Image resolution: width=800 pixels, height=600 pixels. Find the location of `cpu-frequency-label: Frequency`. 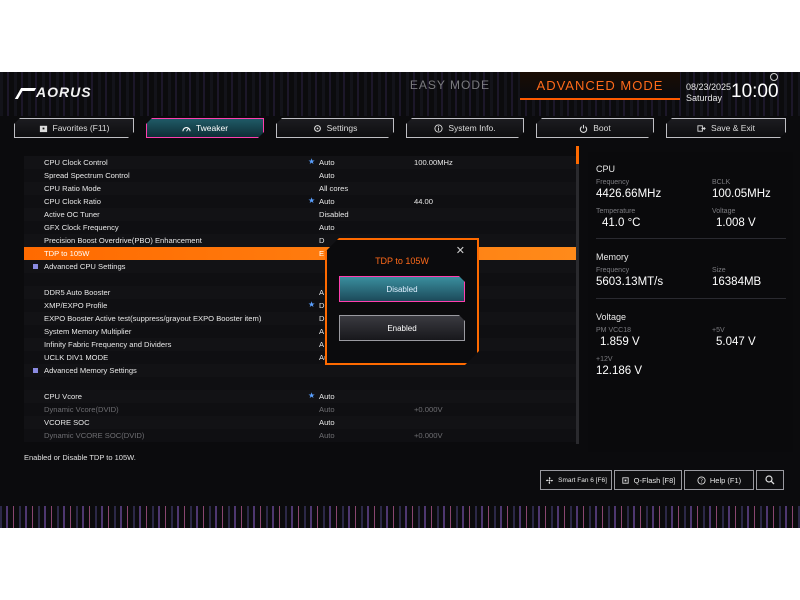

cpu-frequency-label: Frequency is located at coordinates (613, 182).